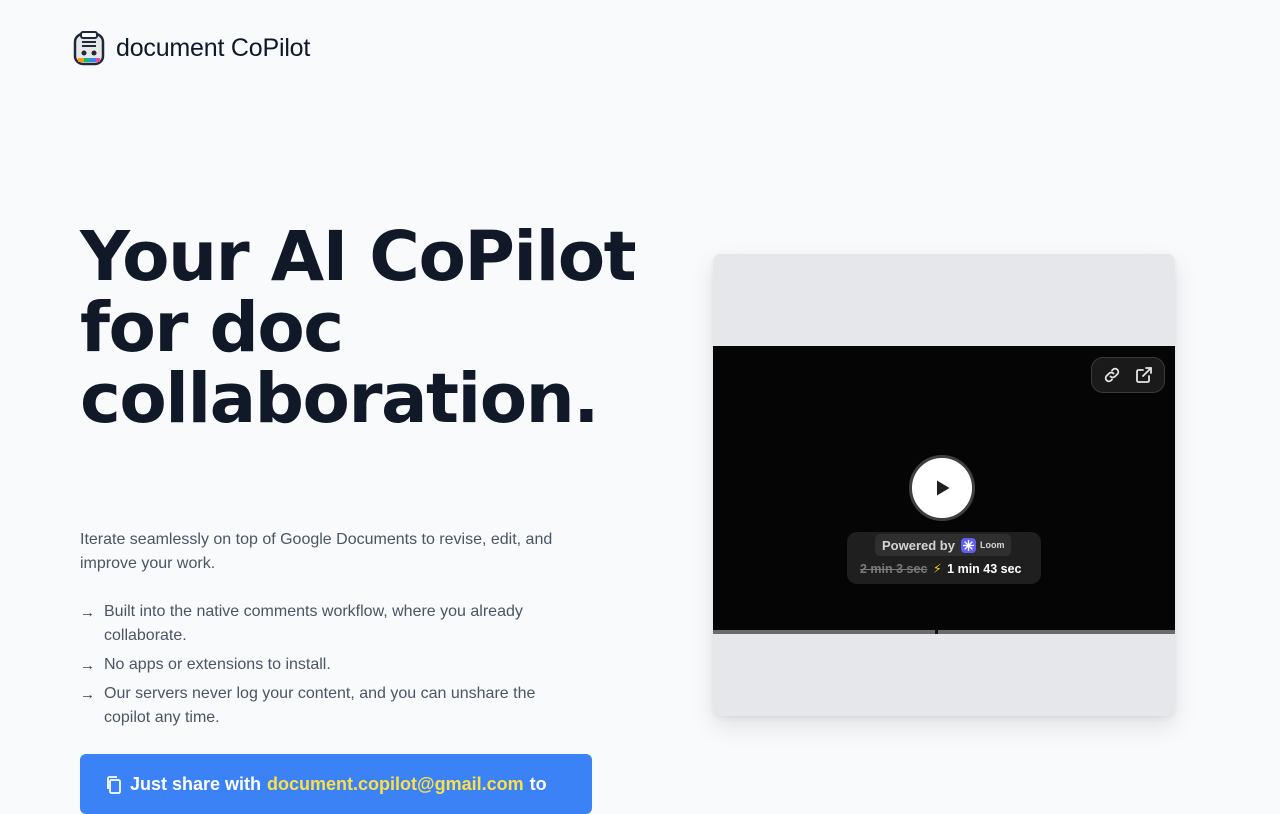  Describe the element at coordinates (538, 784) in the screenshot. I see `cta-suffix: to` at that location.